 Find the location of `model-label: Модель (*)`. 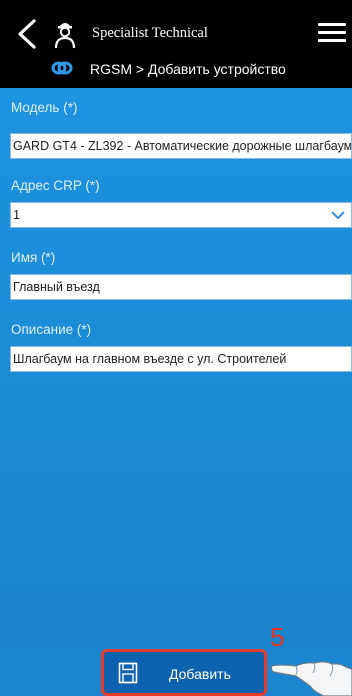

model-label: Модель (*) is located at coordinates (44, 107).